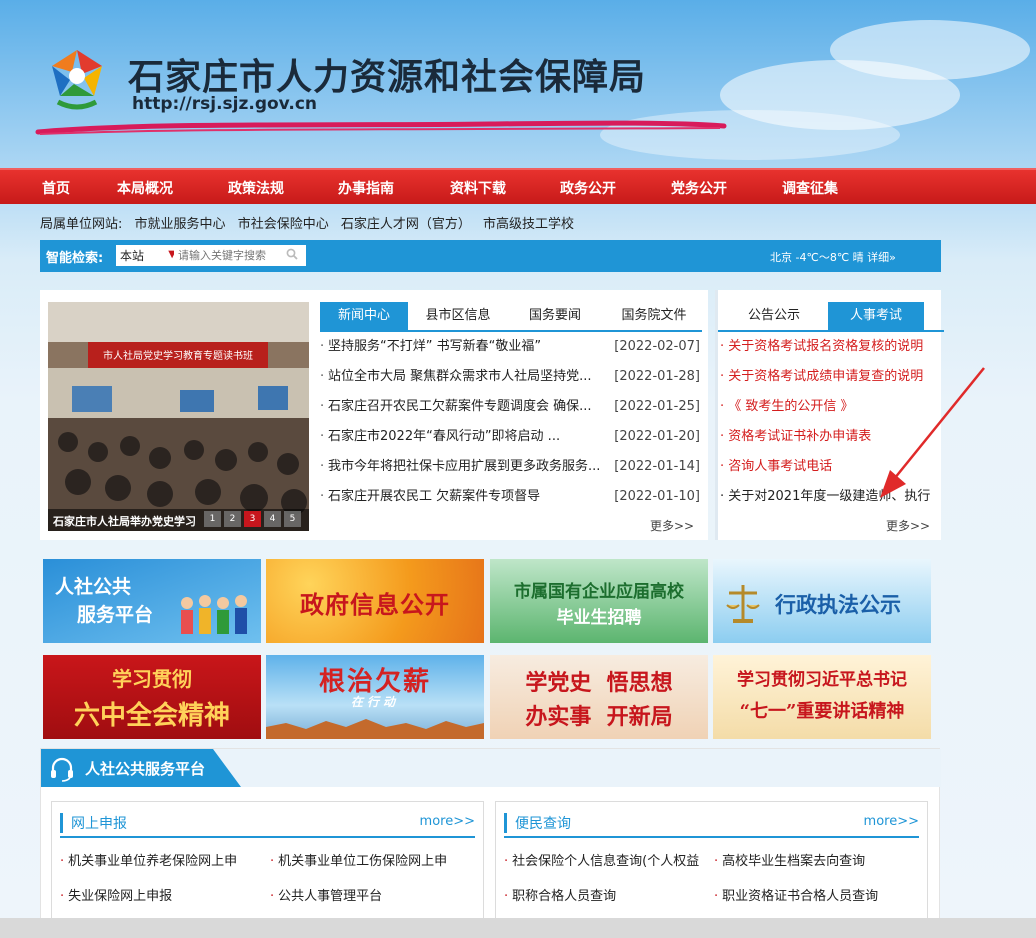 The height and width of the screenshot is (938, 1036). Describe the element at coordinates (599, 697) in the screenshot. I see `banner-party-history: 学党史 悟思想 办实事 开新局` at that location.